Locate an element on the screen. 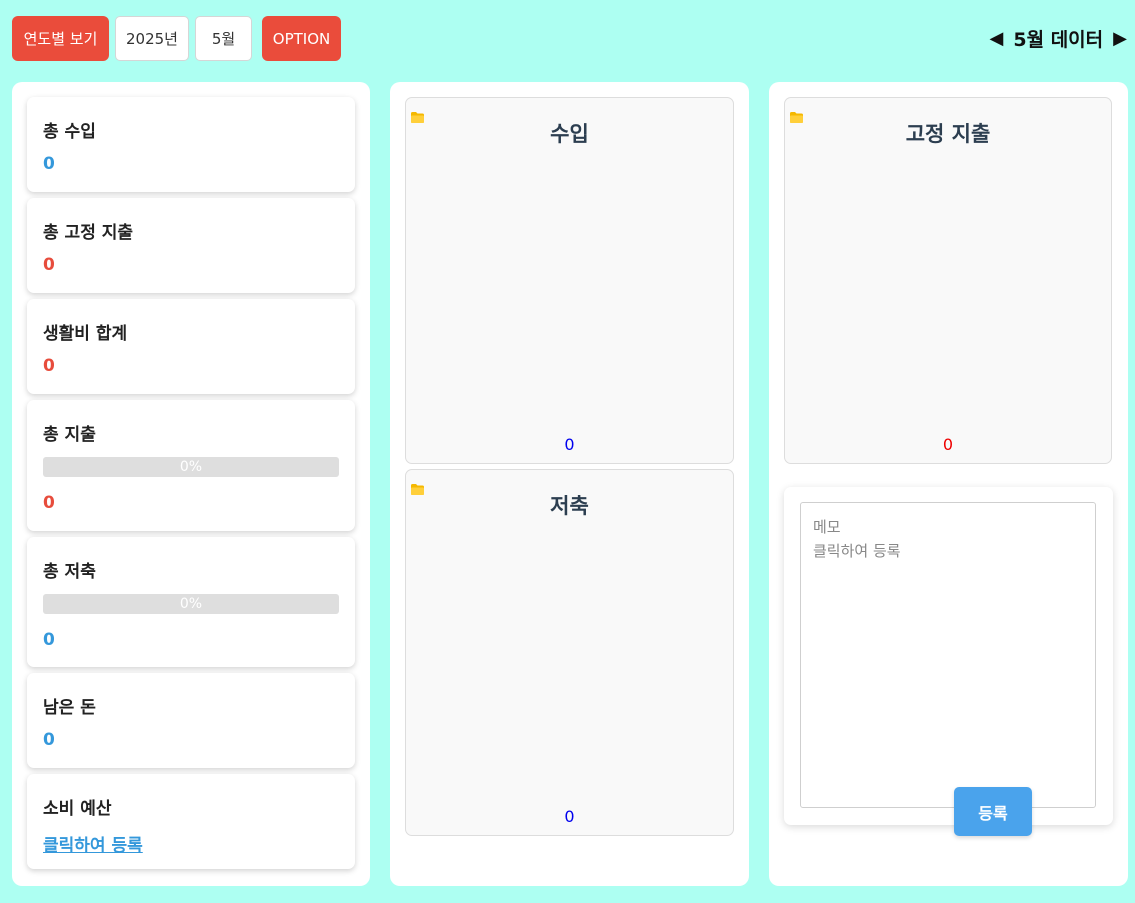 The image size is (1135, 903). remaining-value: 0 is located at coordinates (49, 740).